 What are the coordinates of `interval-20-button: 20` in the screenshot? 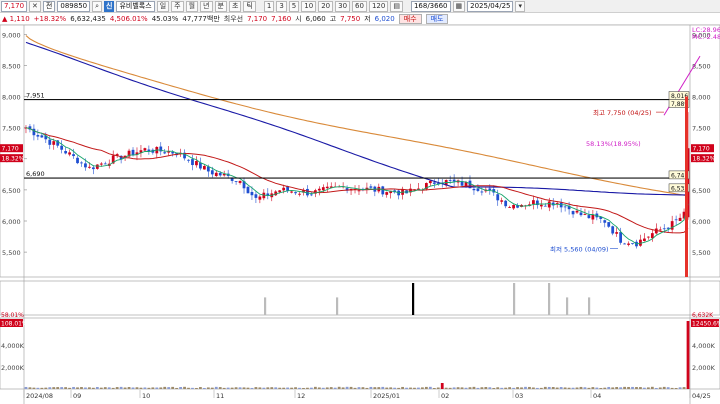 It's located at (326, 6).